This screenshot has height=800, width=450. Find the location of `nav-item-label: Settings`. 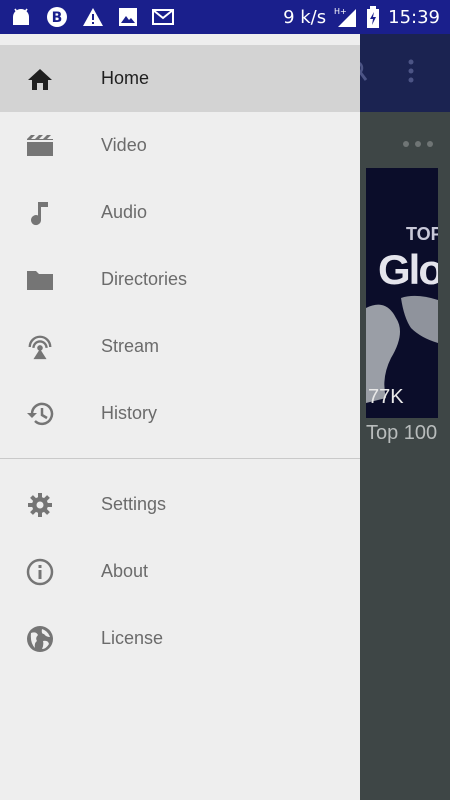

nav-item-label: Settings is located at coordinates (134, 504).